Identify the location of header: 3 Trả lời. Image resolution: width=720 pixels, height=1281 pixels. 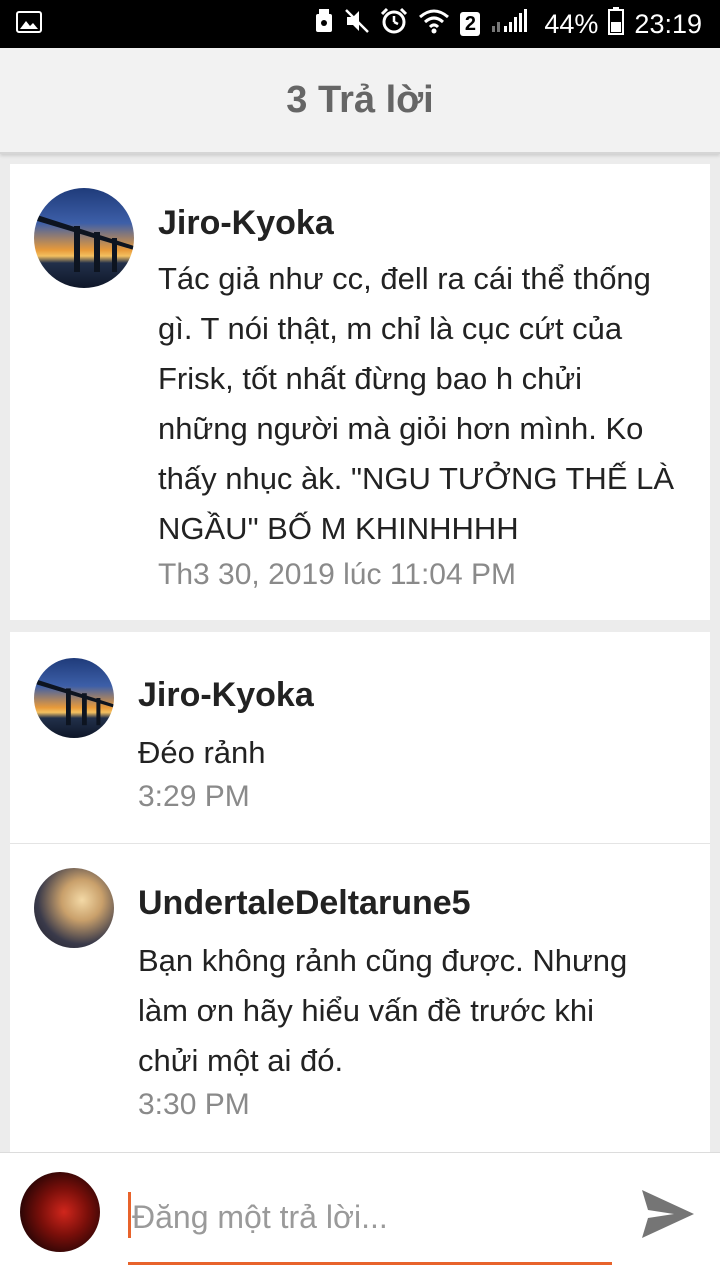
(360, 101).